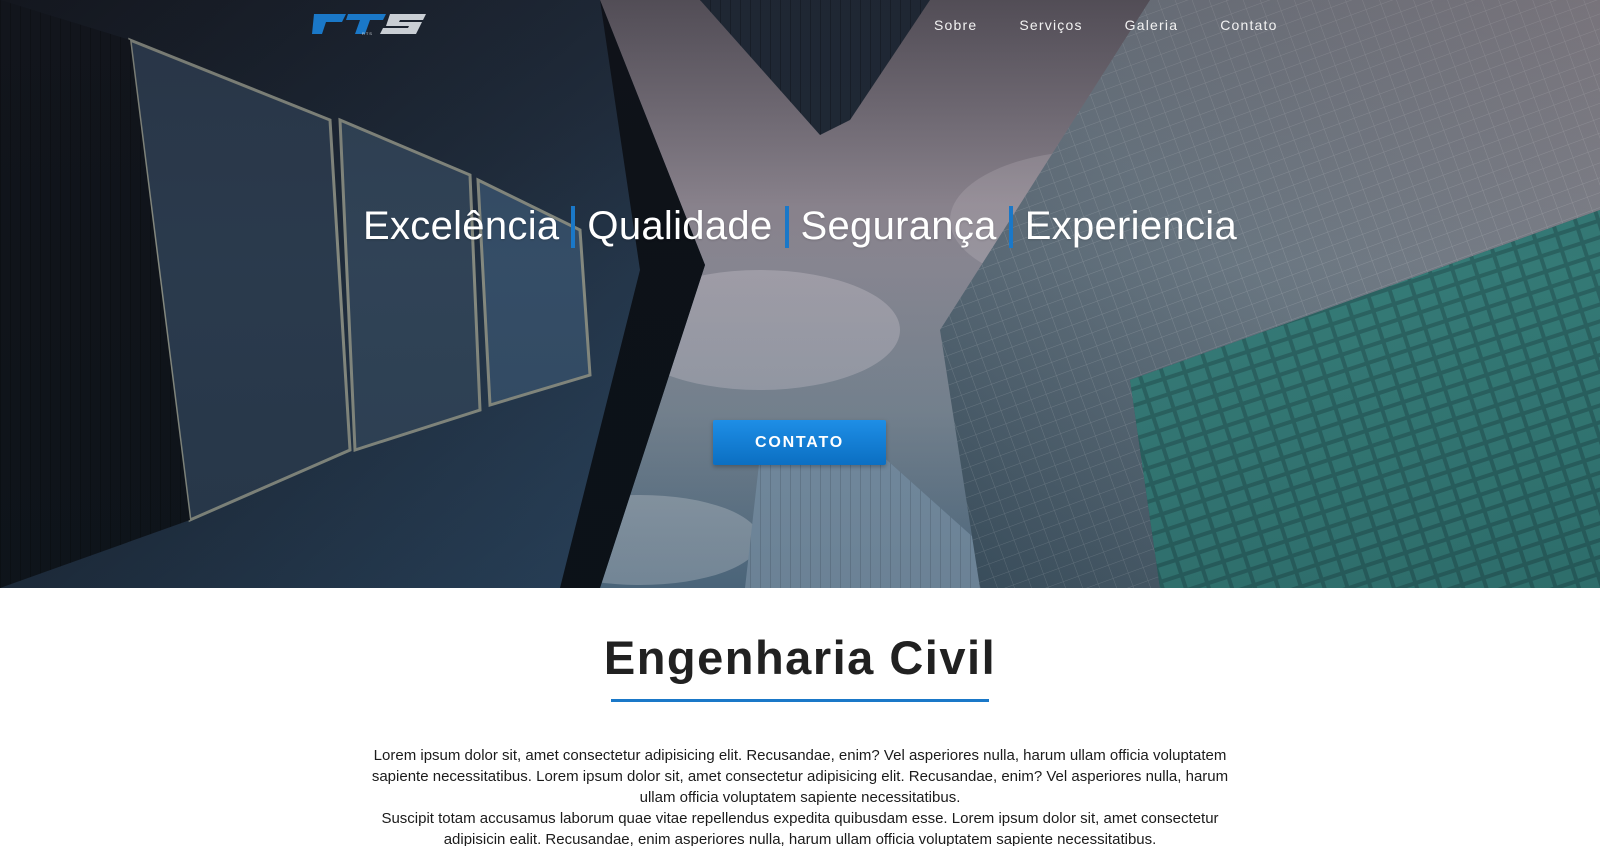 This screenshot has width=1600, height=846. Describe the element at coordinates (955, 25) in the screenshot. I see `nav-item-sobre: Sobre` at that location.